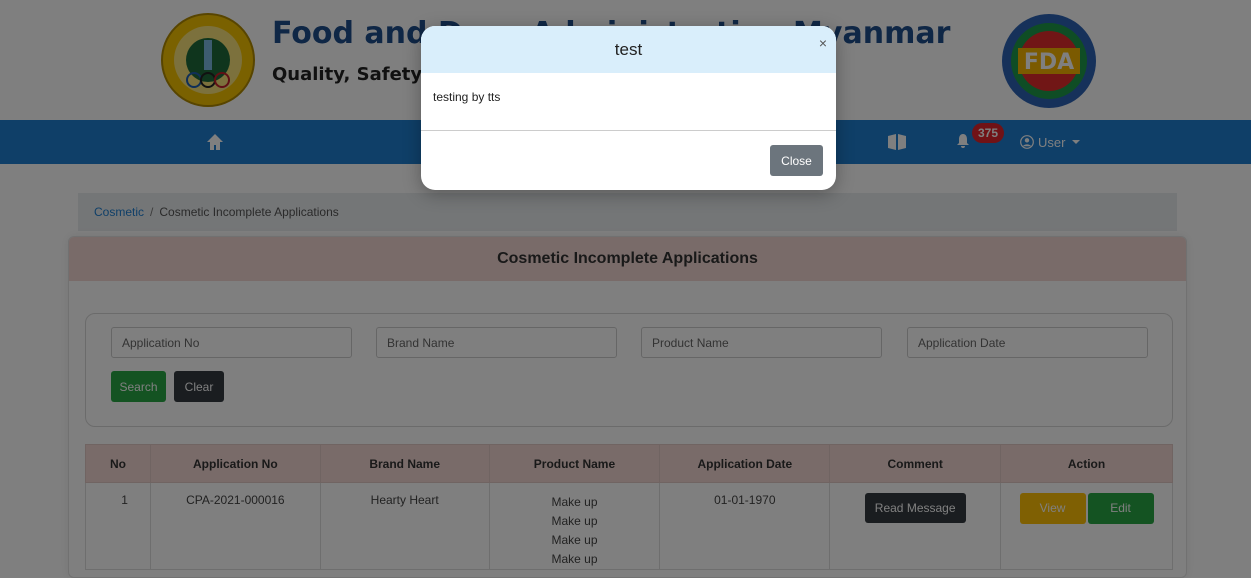  What do you see at coordinates (796, 160) in the screenshot?
I see `close-button: Close` at bounding box center [796, 160].